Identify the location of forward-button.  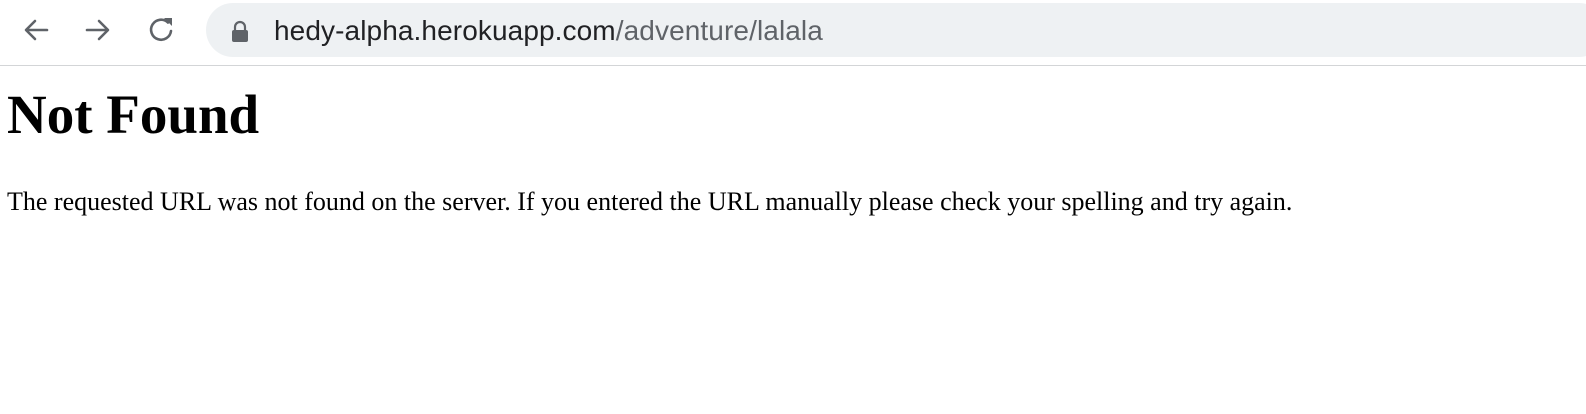
(98, 30).